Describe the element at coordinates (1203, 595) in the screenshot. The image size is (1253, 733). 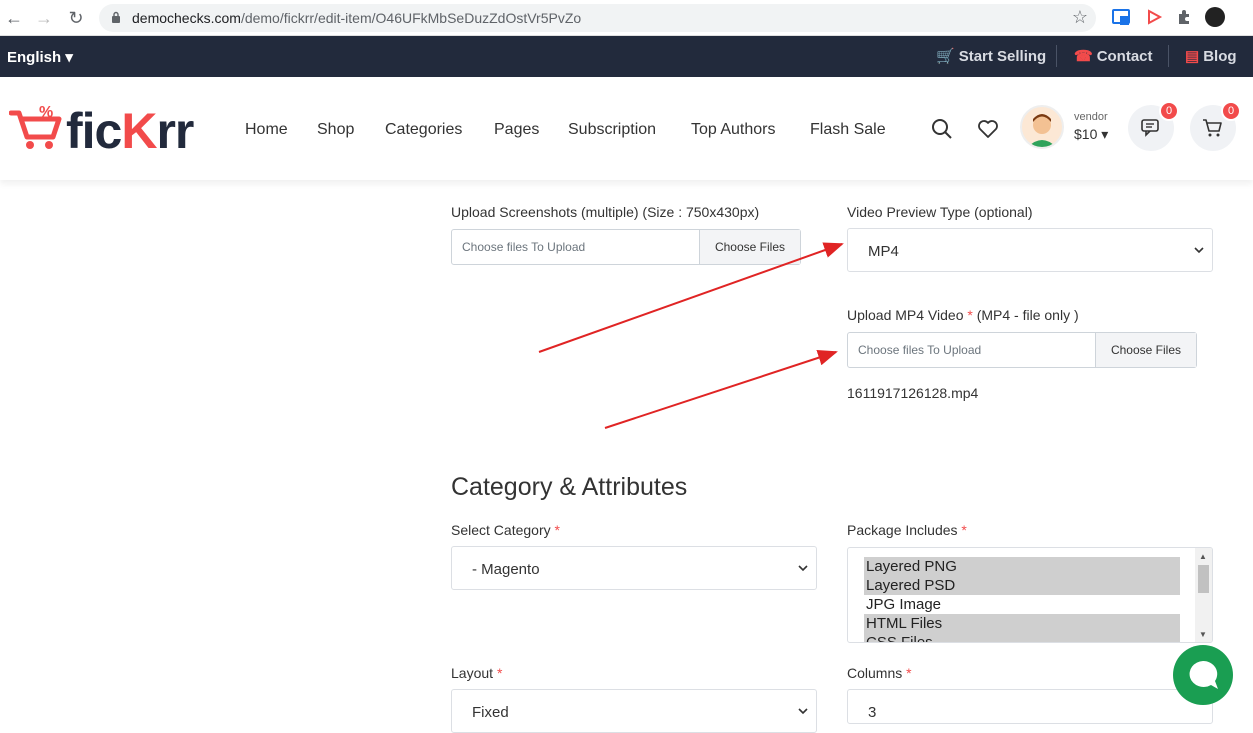
I see `listbox-scrollbar: ▲ ▼` at that location.